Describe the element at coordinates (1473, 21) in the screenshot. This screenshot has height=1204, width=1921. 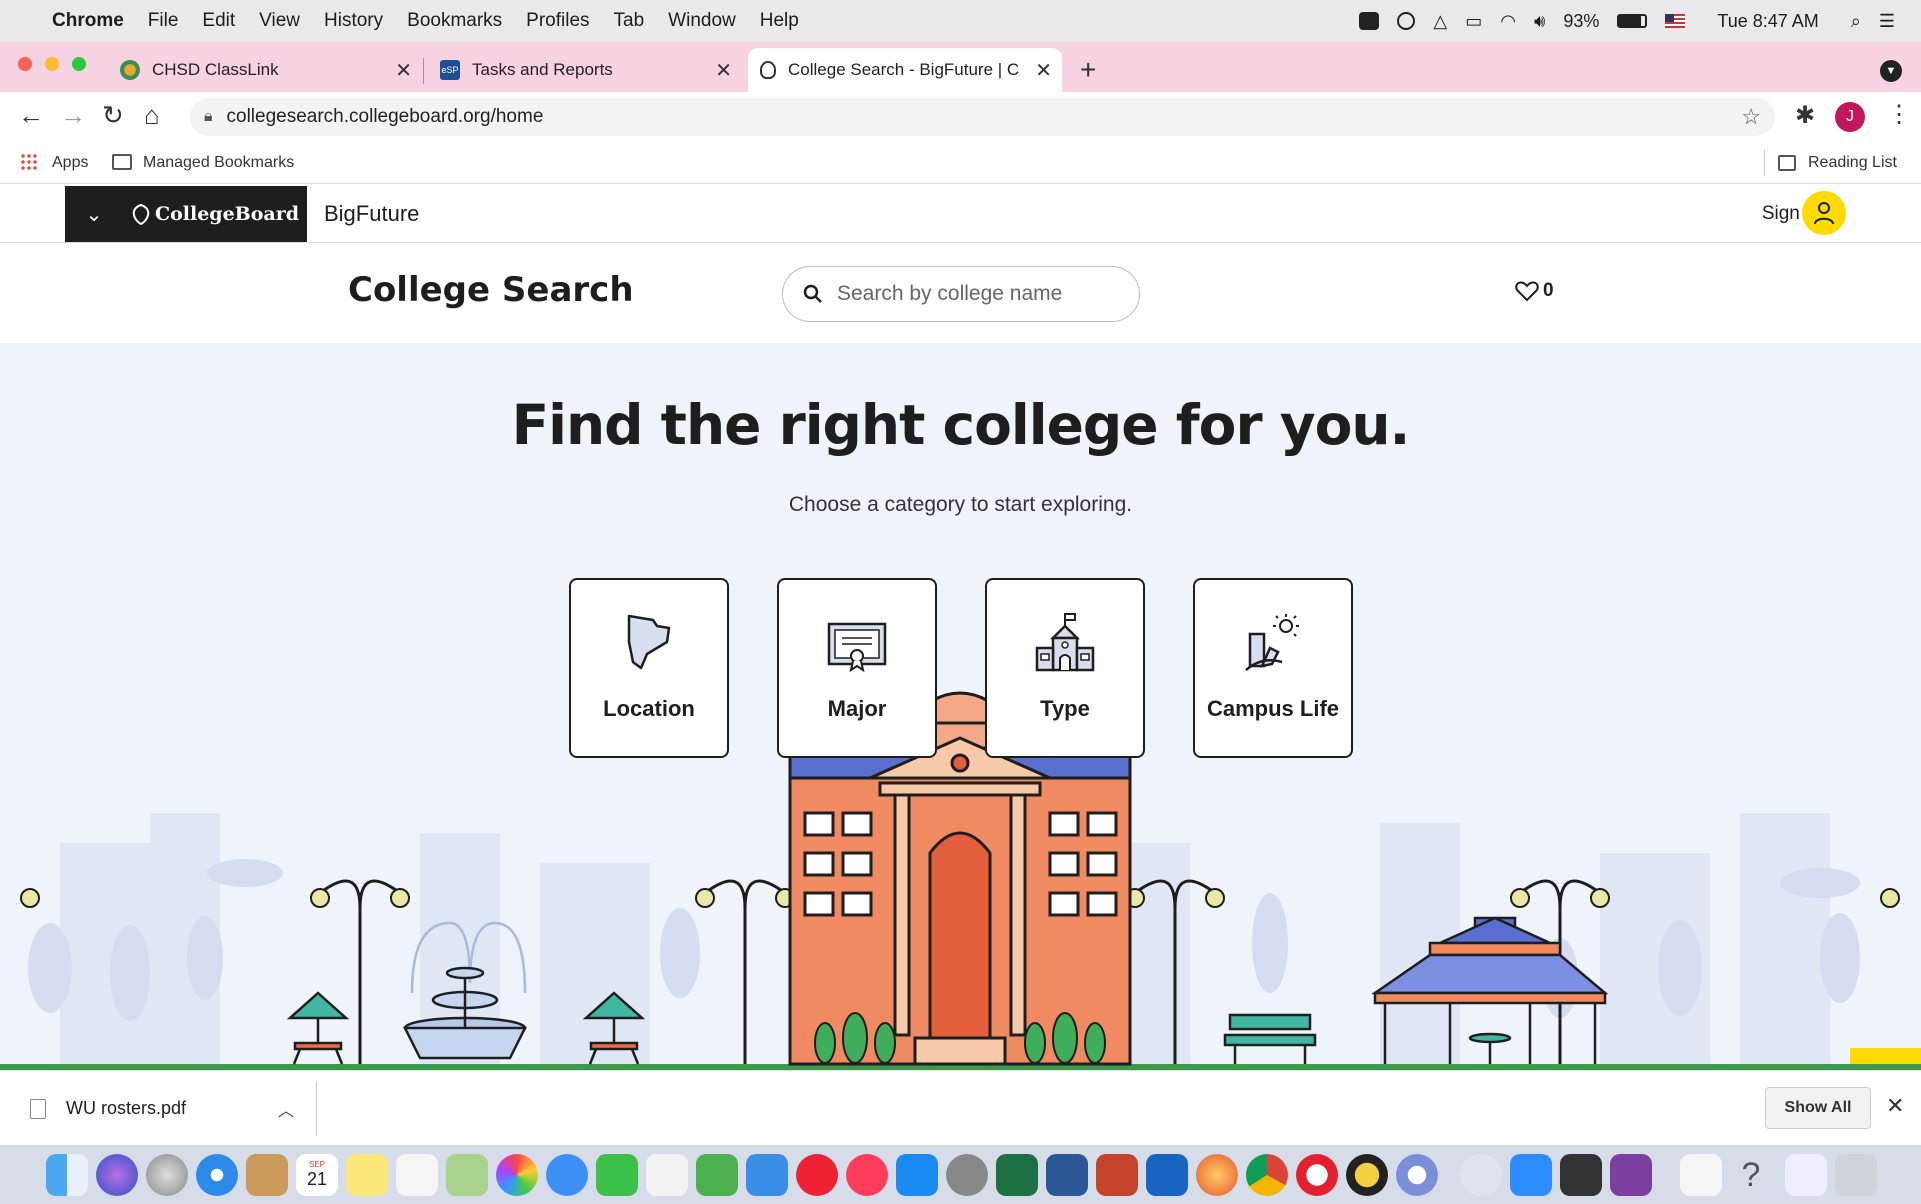
I see `airplay-icon: ▭` at that location.